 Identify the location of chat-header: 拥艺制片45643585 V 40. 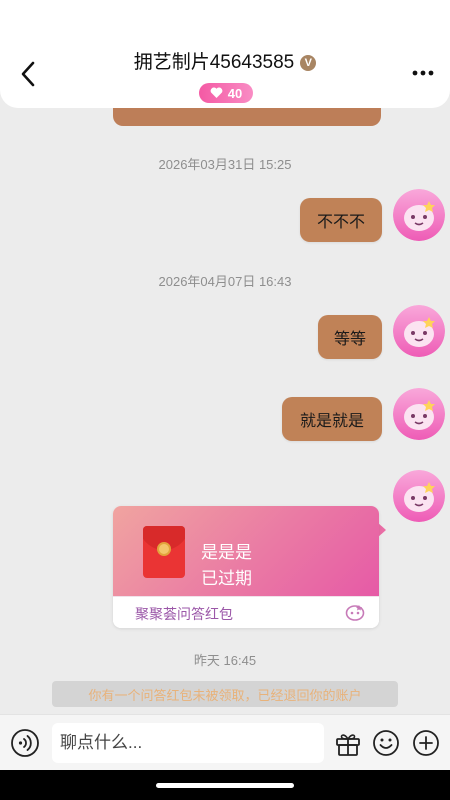
(225, 54).